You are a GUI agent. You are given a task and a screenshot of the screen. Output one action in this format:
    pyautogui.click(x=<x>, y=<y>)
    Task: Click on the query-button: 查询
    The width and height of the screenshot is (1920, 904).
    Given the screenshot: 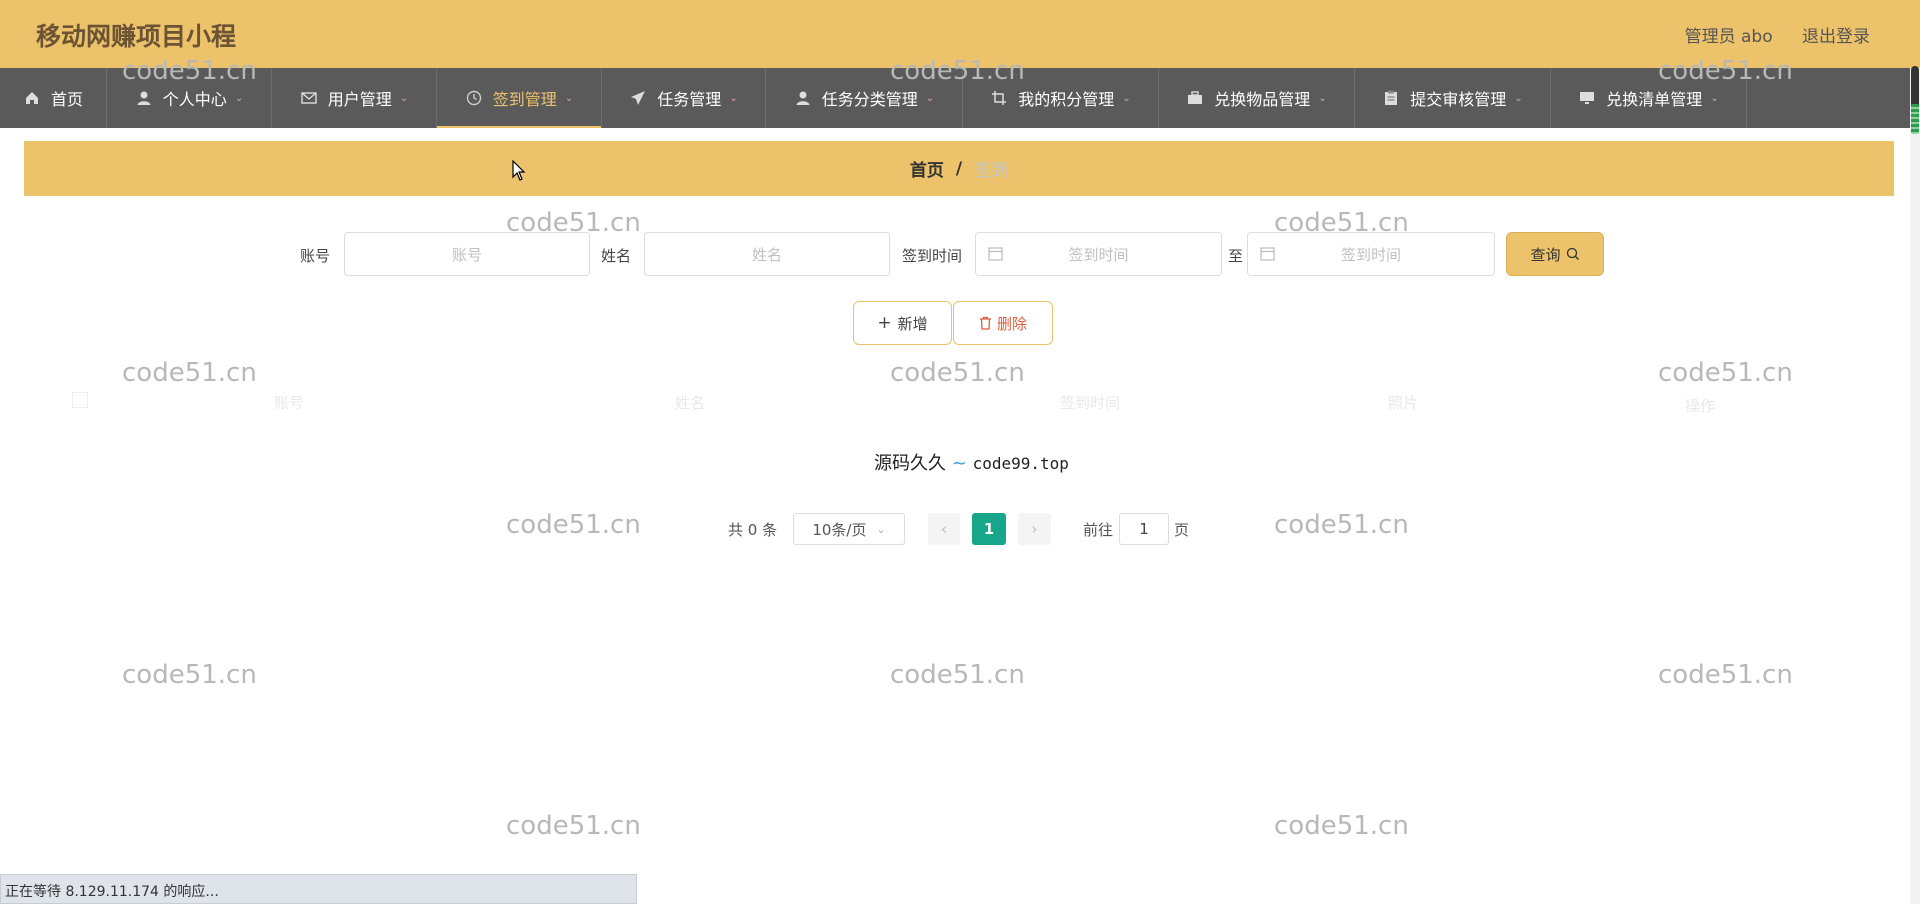 What is the action you would take?
    pyautogui.click(x=1555, y=254)
    